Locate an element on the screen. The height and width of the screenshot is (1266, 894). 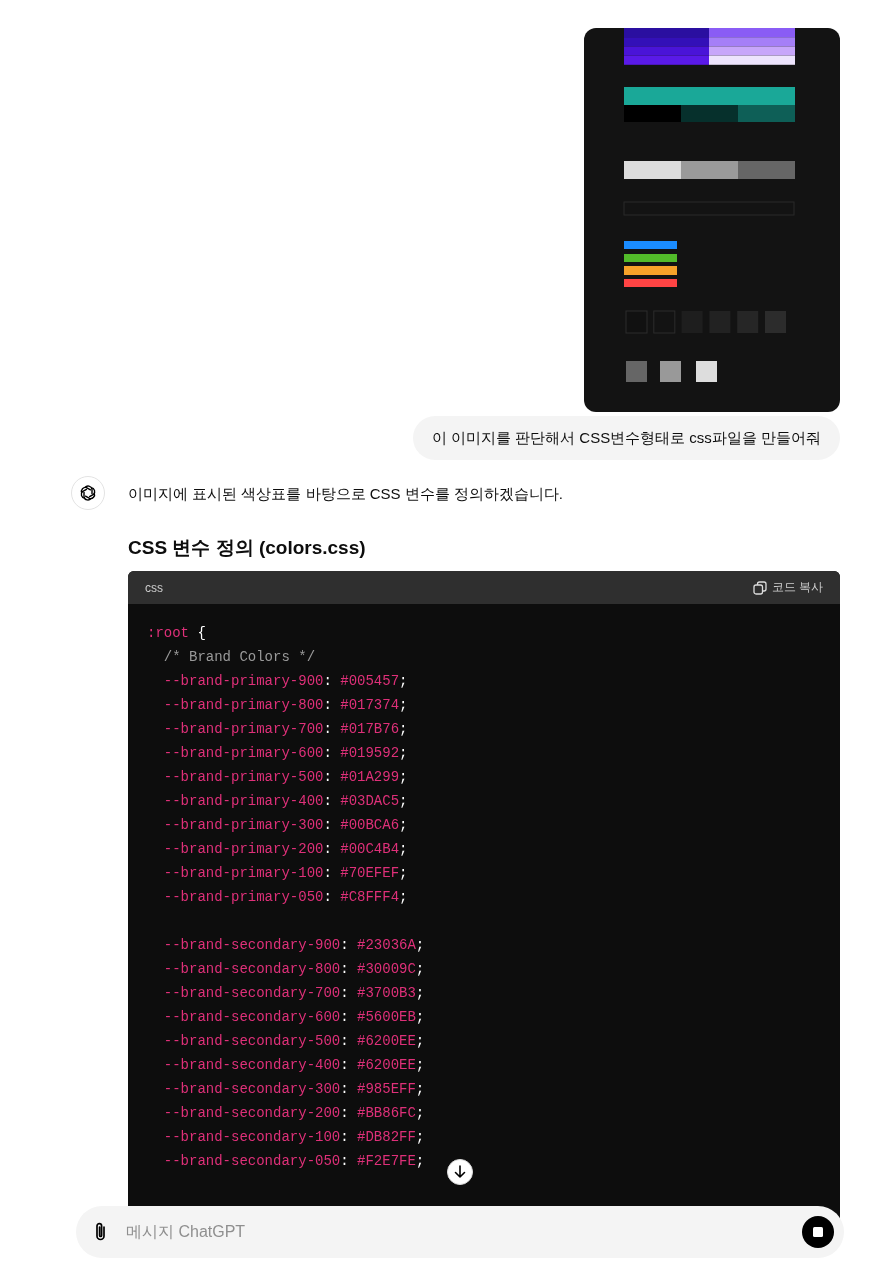
code-line: --brand-primary-900: #005457; is located at coordinates (285, 681).